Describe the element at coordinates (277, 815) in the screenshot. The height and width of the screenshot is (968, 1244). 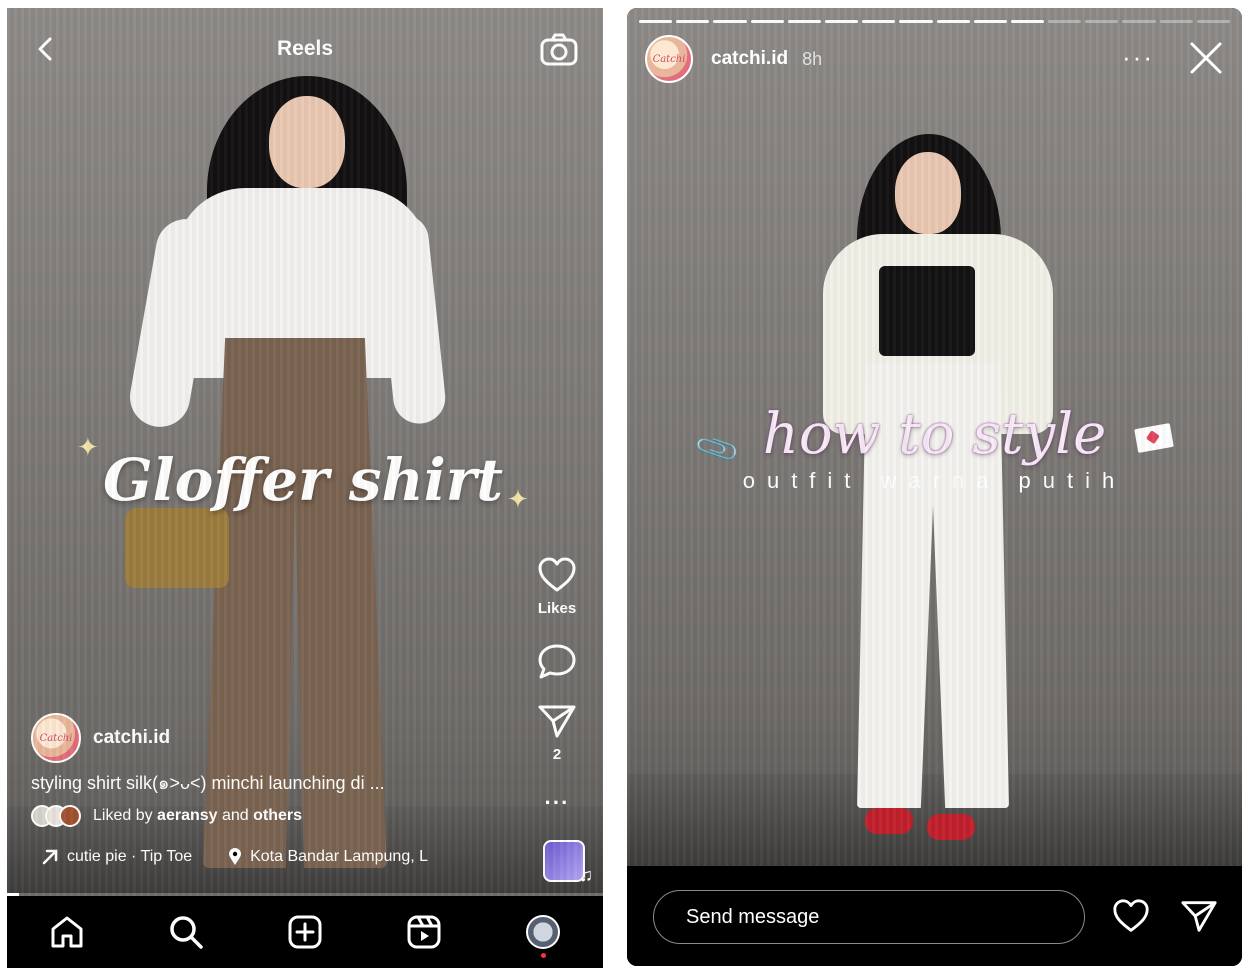
I see `liked-by-others: others` at that location.